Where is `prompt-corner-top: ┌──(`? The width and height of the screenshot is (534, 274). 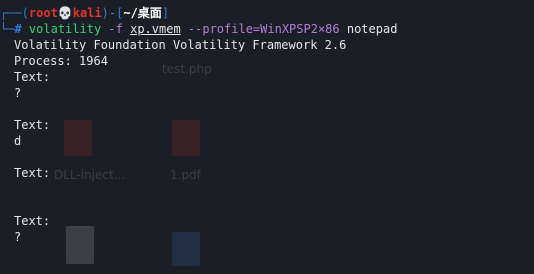 prompt-corner-top: ┌──( is located at coordinates (14, 13).